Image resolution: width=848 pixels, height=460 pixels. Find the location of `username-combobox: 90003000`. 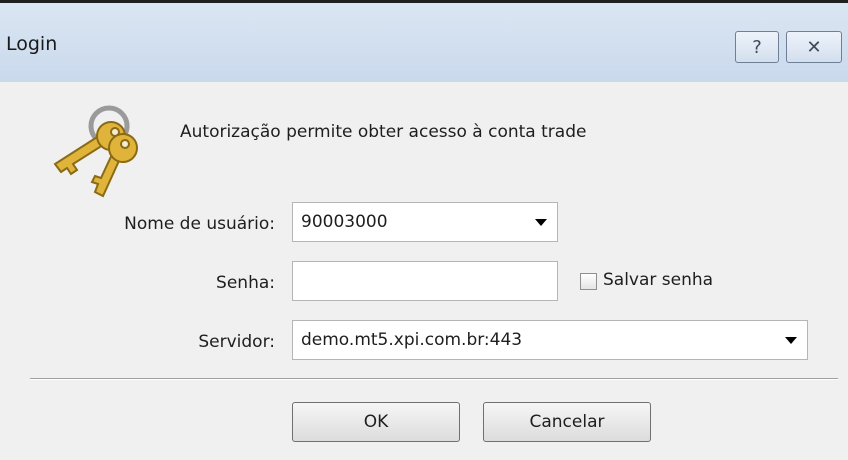

username-combobox: 90003000 is located at coordinates (425, 222).